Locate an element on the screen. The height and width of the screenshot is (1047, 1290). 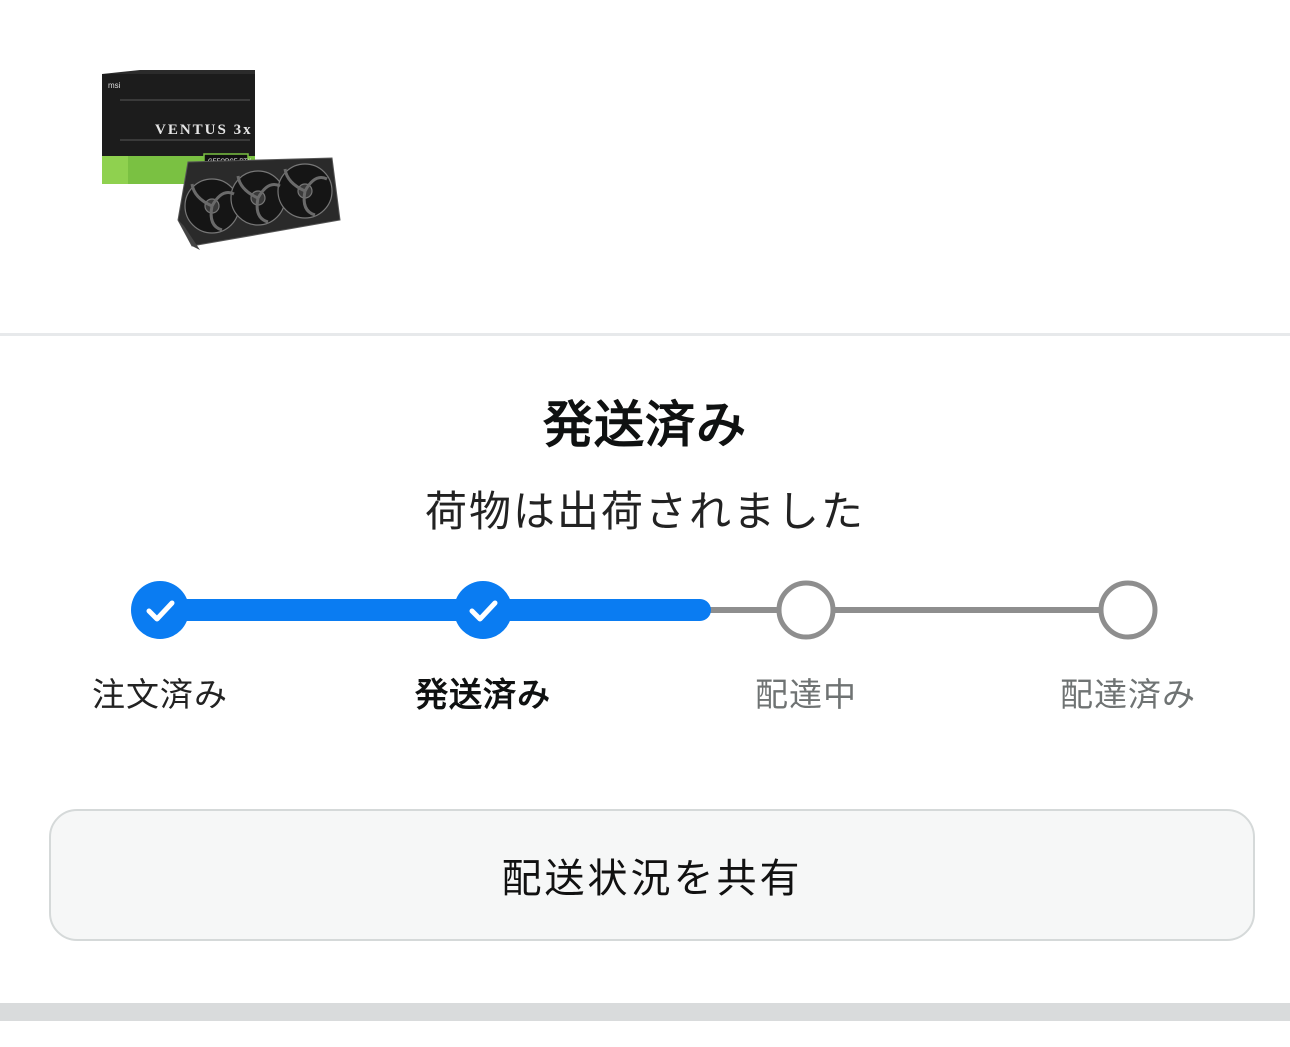
shipment-status-message: 荷物は出荷されました is located at coordinates (644, 511).